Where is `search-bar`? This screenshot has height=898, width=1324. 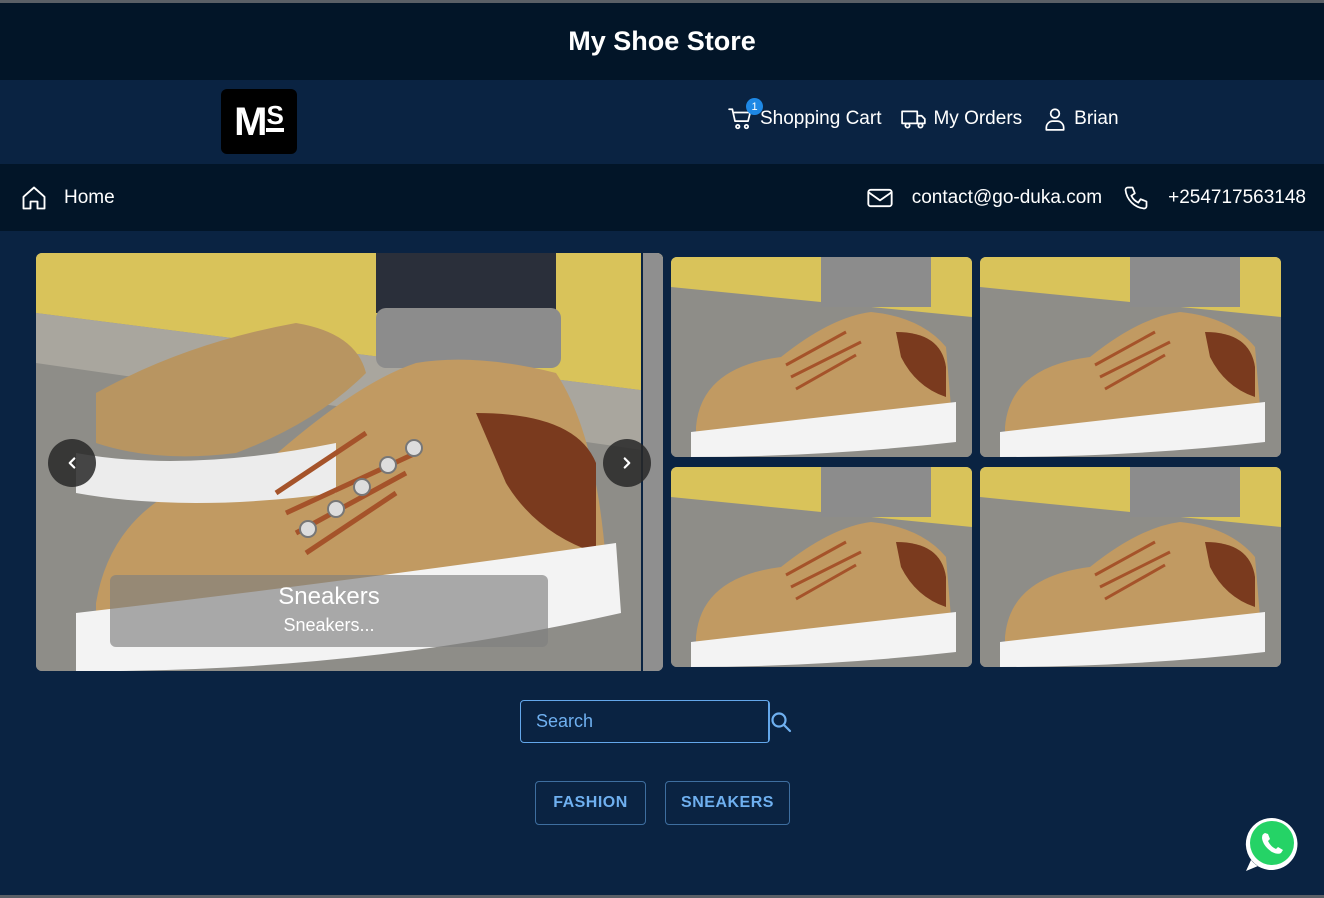
search-bar is located at coordinates (656, 721).